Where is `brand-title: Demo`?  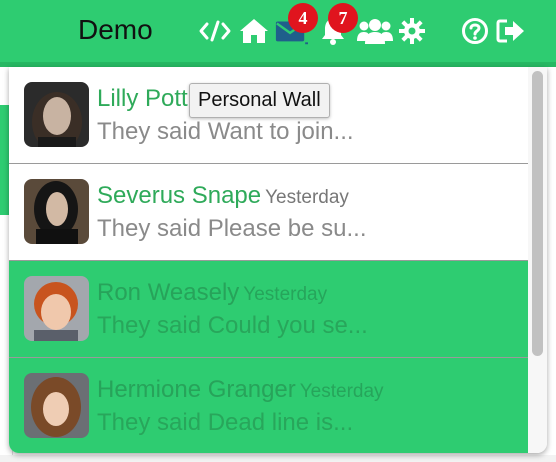 brand-title: Demo is located at coordinates (115, 30).